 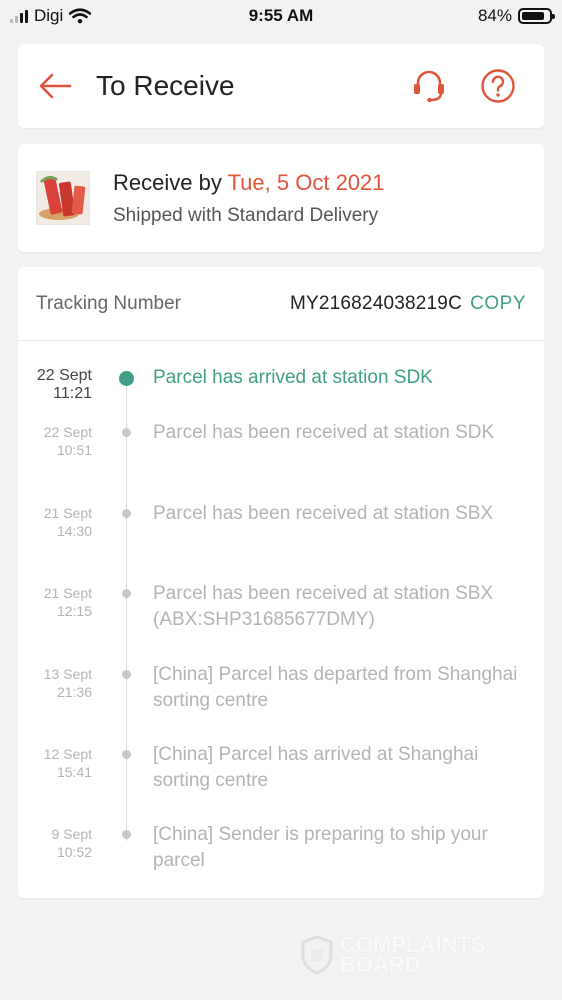 What do you see at coordinates (167, 182) in the screenshot?
I see `receive-by-label: Receive by` at bounding box center [167, 182].